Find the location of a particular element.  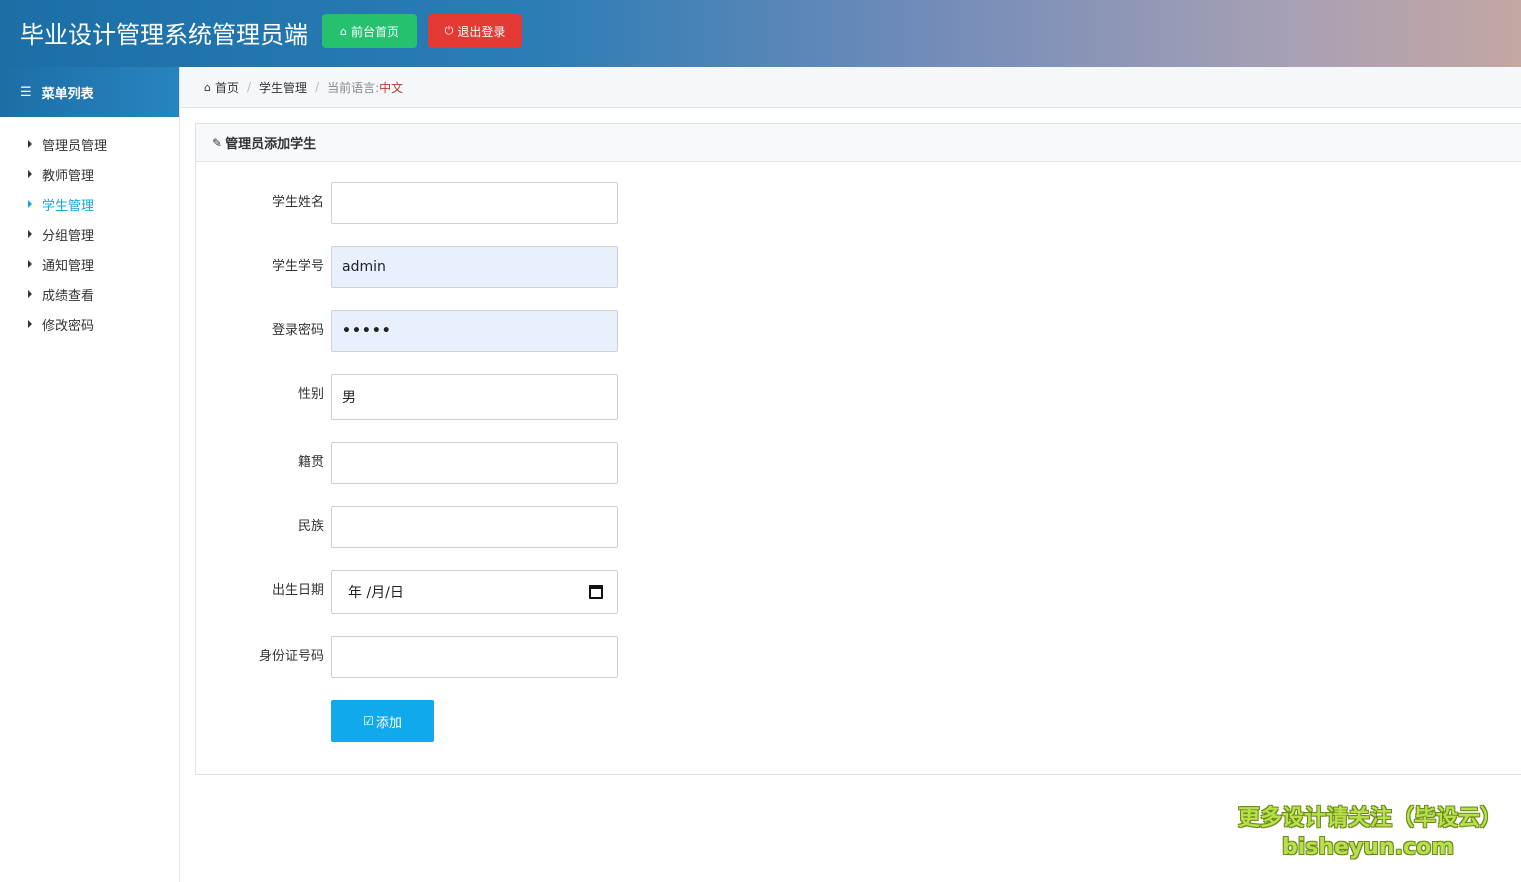

app-title: 毕业设计管理系统管理员端 is located at coordinates (164, 35).